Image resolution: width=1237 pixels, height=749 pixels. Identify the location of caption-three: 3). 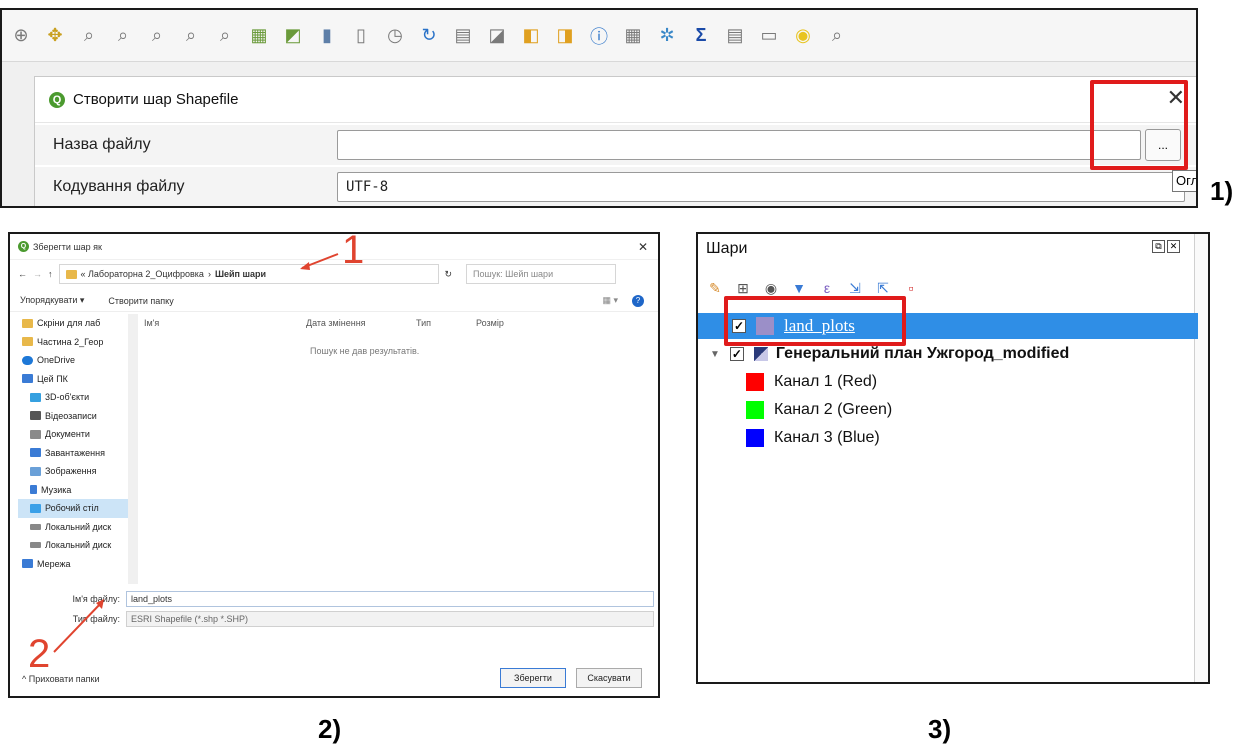
(940, 729).